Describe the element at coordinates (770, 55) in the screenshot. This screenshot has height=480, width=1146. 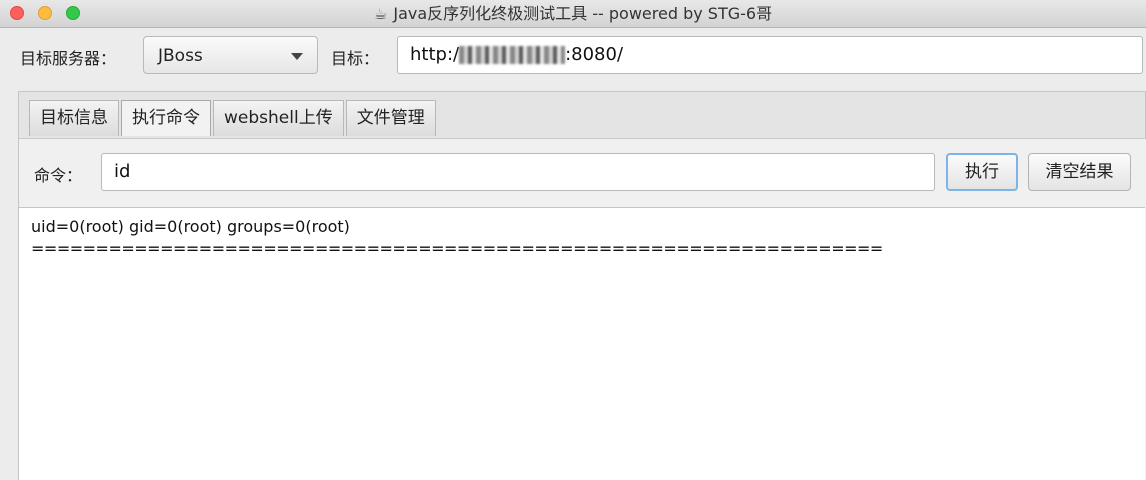
I see `target-url-input: http:/ :8080/` at that location.